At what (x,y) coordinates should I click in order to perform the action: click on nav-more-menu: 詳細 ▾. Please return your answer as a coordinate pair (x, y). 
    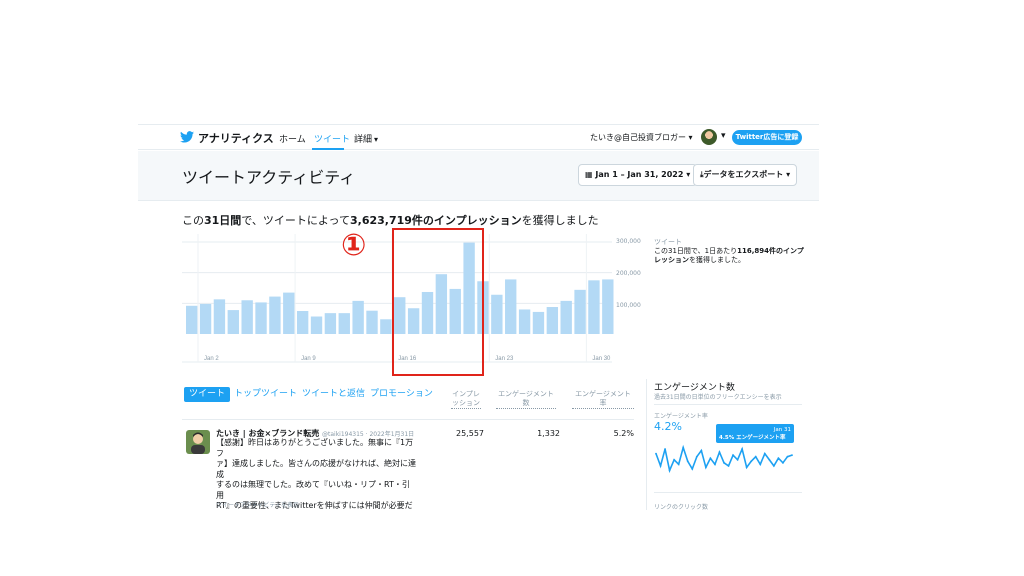
    Looking at the image, I should click on (366, 138).